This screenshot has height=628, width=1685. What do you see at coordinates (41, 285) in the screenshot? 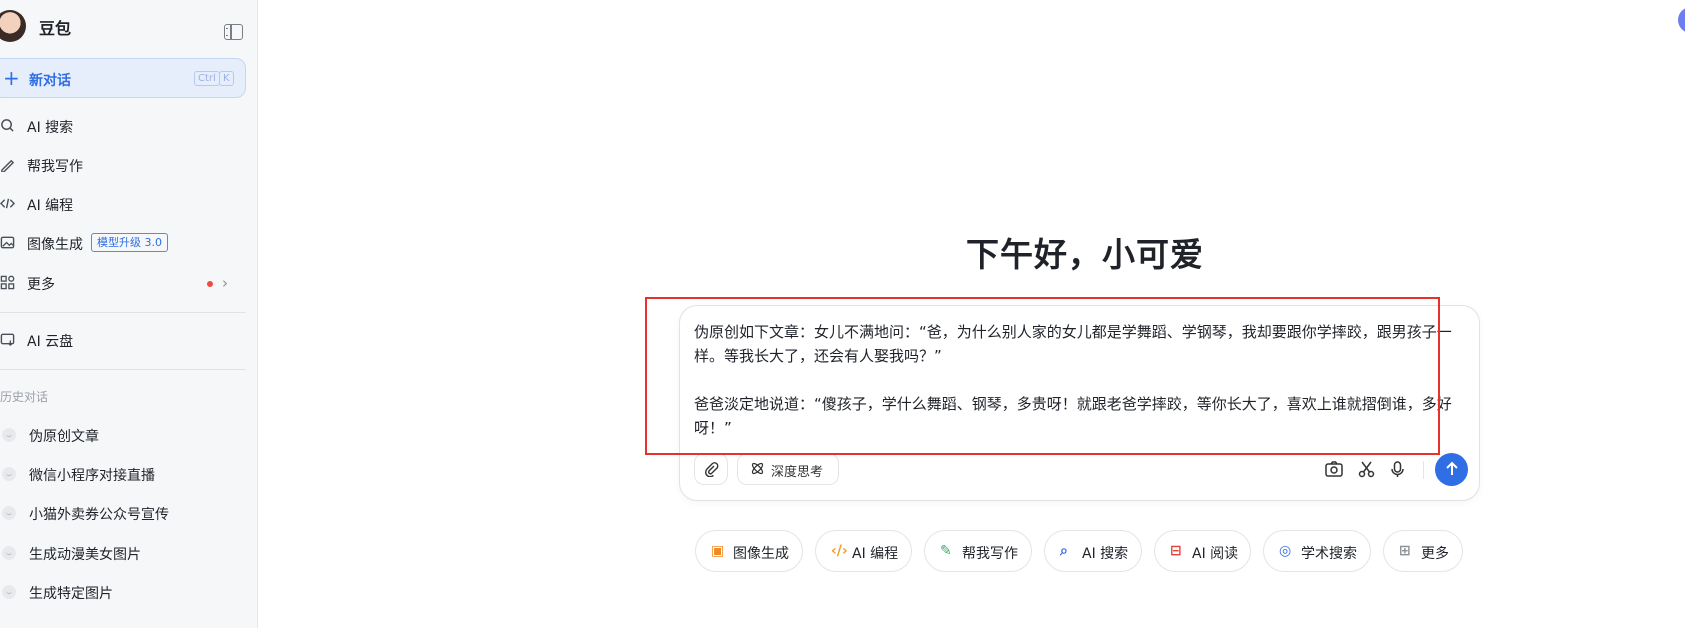
I see `sidebar-item-label: 更多` at bounding box center [41, 285].